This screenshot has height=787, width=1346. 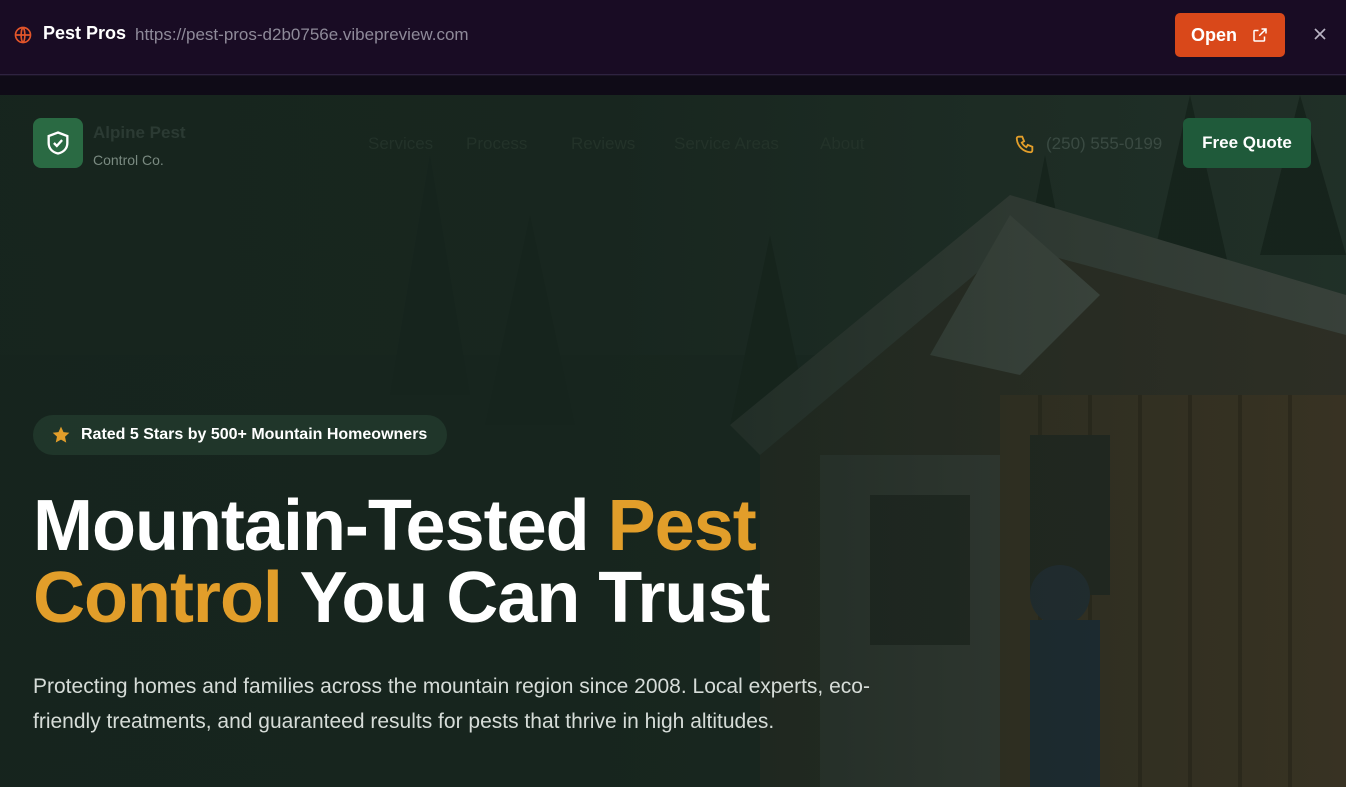 I want to click on nav-link-about: About, so click(x=842, y=144).